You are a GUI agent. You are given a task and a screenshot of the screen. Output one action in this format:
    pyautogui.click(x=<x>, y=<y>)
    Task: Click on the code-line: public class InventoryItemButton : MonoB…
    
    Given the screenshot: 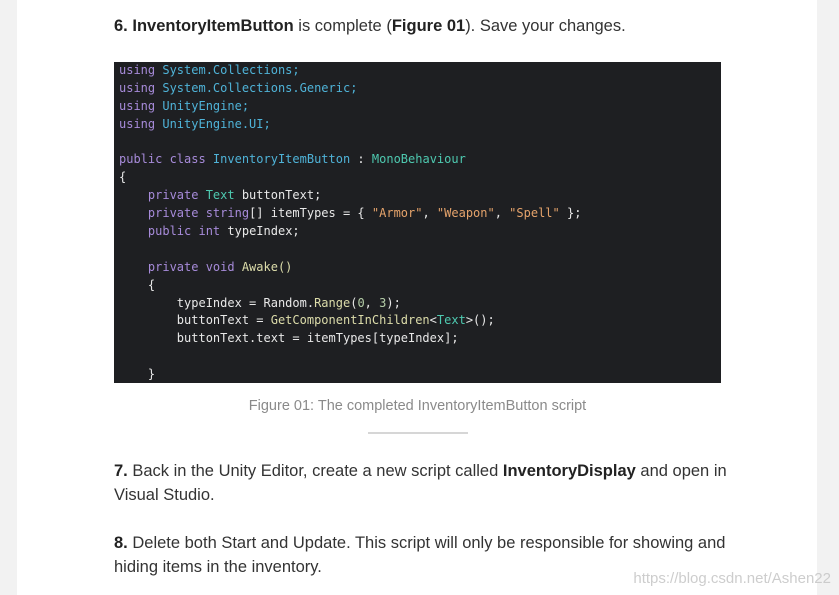 What is the action you would take?
    pyautogui.click(x=420, y=160)
    